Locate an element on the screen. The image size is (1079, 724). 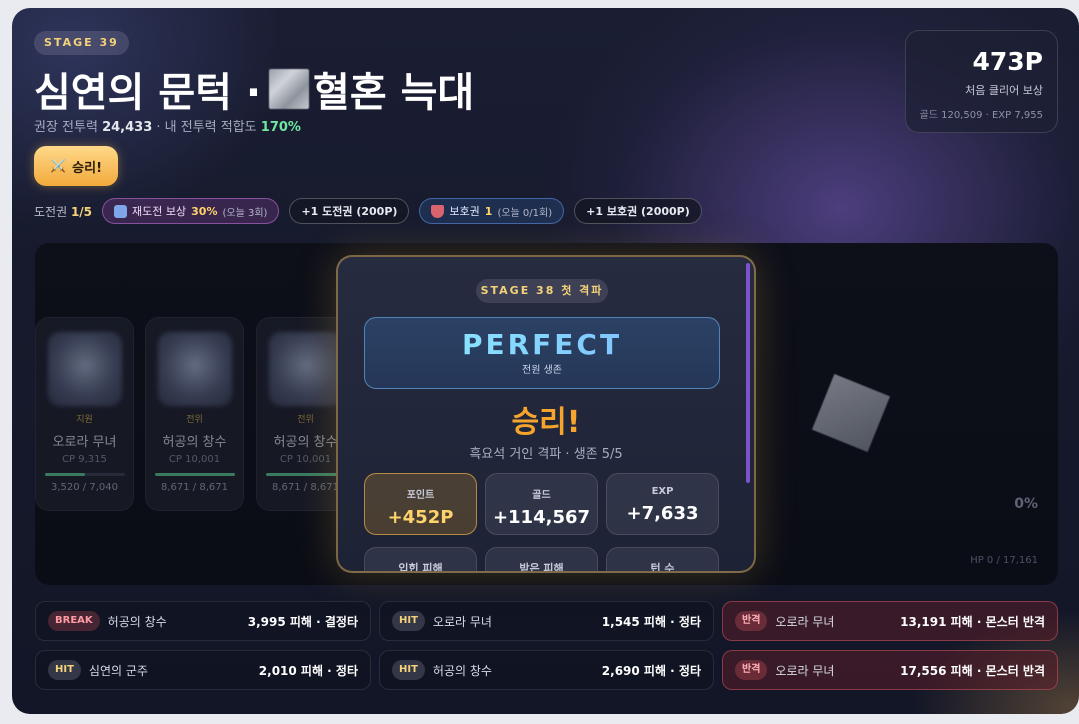
stat-label: 골드 is located at coordinates (541, 495).